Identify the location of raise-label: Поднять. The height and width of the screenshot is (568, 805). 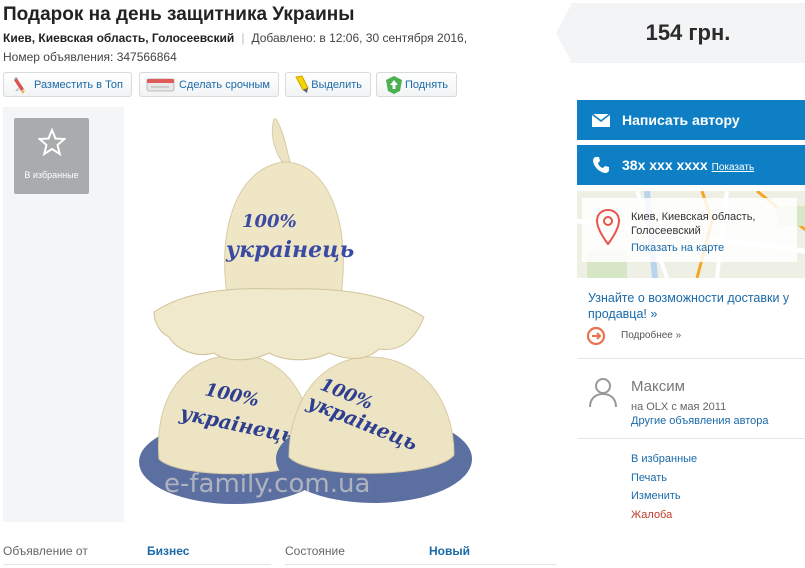
(426, 85).